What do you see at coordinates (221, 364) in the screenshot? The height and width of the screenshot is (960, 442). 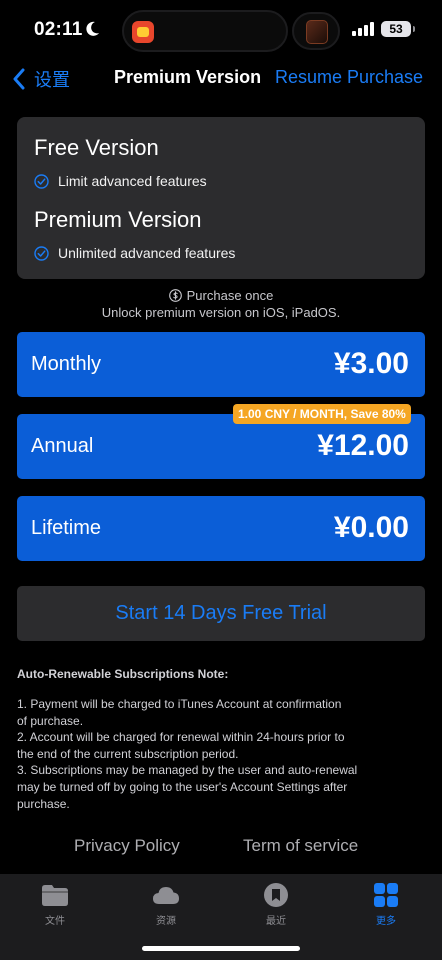 I see `monthly-plan-button: Monthly ¥3.00` at bounding box center [221, 364].